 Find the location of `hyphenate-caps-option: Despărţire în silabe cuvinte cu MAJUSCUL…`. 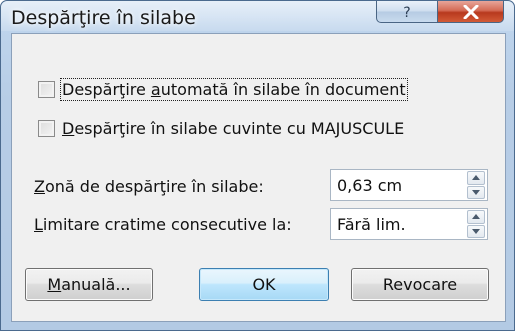

hyphenate-caps-option: Despărţire în silabe cuvinte cu MAJUSCUL… is located at coordinates (221, 128).